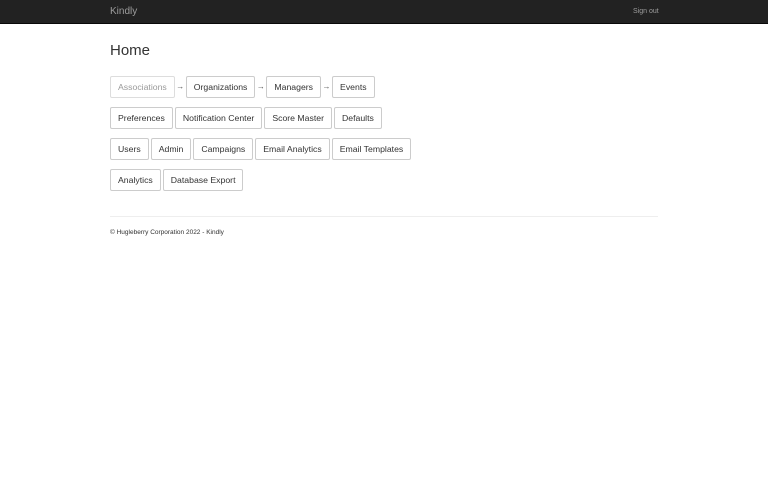 This screenshot has width=768, height=500. What do you see at coordinates (123, 12) in the screenshot?
I see `brand-link: Kindly` at bounding box center [123, 12].